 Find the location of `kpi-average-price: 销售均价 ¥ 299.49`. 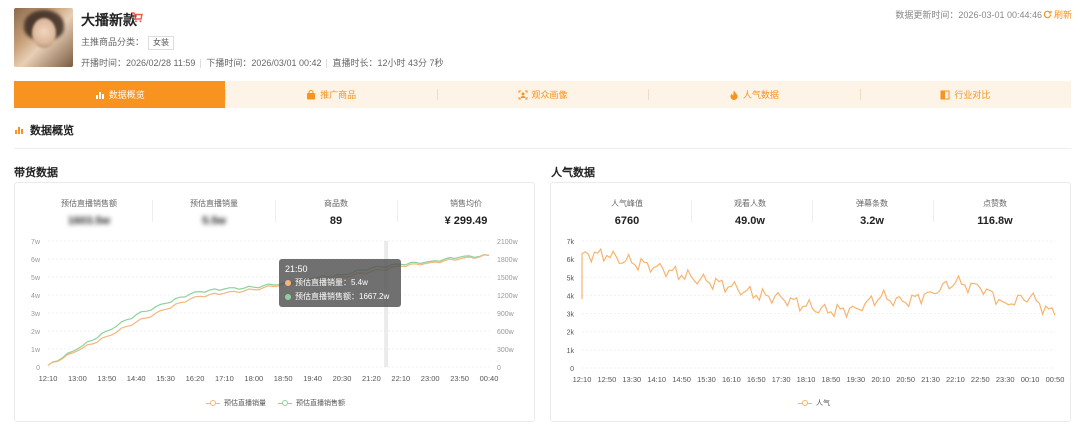

kpi-average-price: 销售均价 ¥ 299.49 is located at coordinates (466, 213).